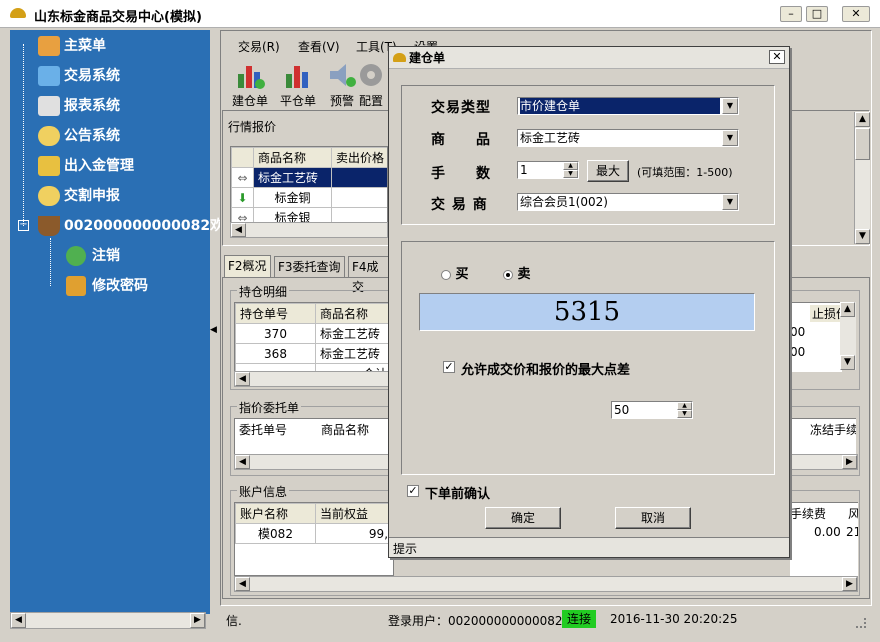 This screenshot has height=642, width=880. What do you see at coordinates (628, 138) in the screenshot?
I see `product-select: 标金工艺砖 ▼` at bounding box center [628, 138].